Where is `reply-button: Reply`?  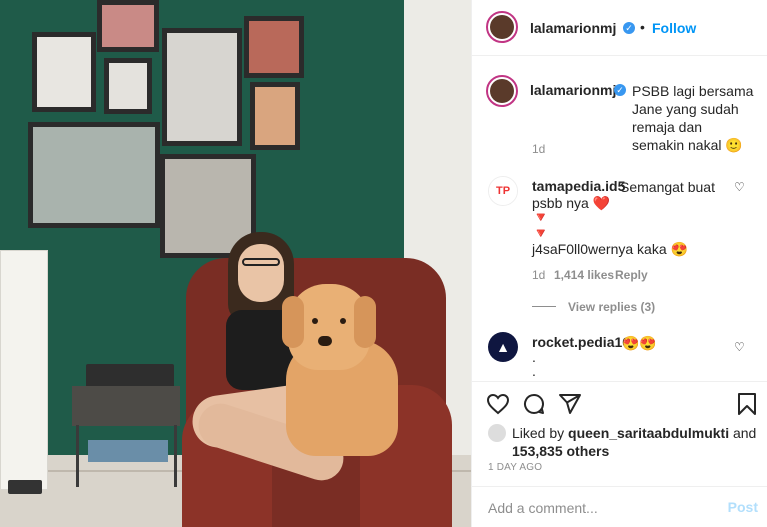 reply-button: Reply is located at coordinates (631, 275).